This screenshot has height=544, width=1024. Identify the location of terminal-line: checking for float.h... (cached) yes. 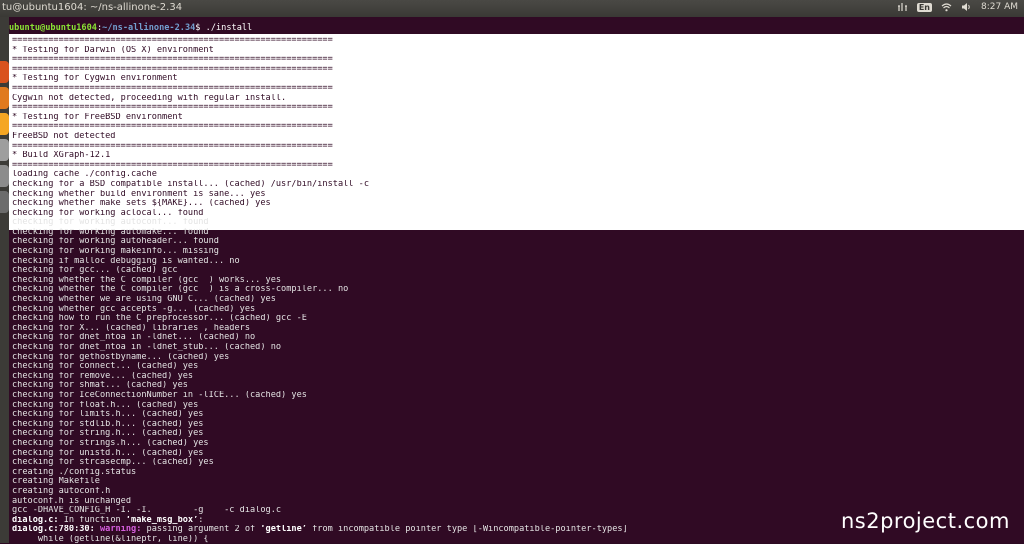
(105, 405).